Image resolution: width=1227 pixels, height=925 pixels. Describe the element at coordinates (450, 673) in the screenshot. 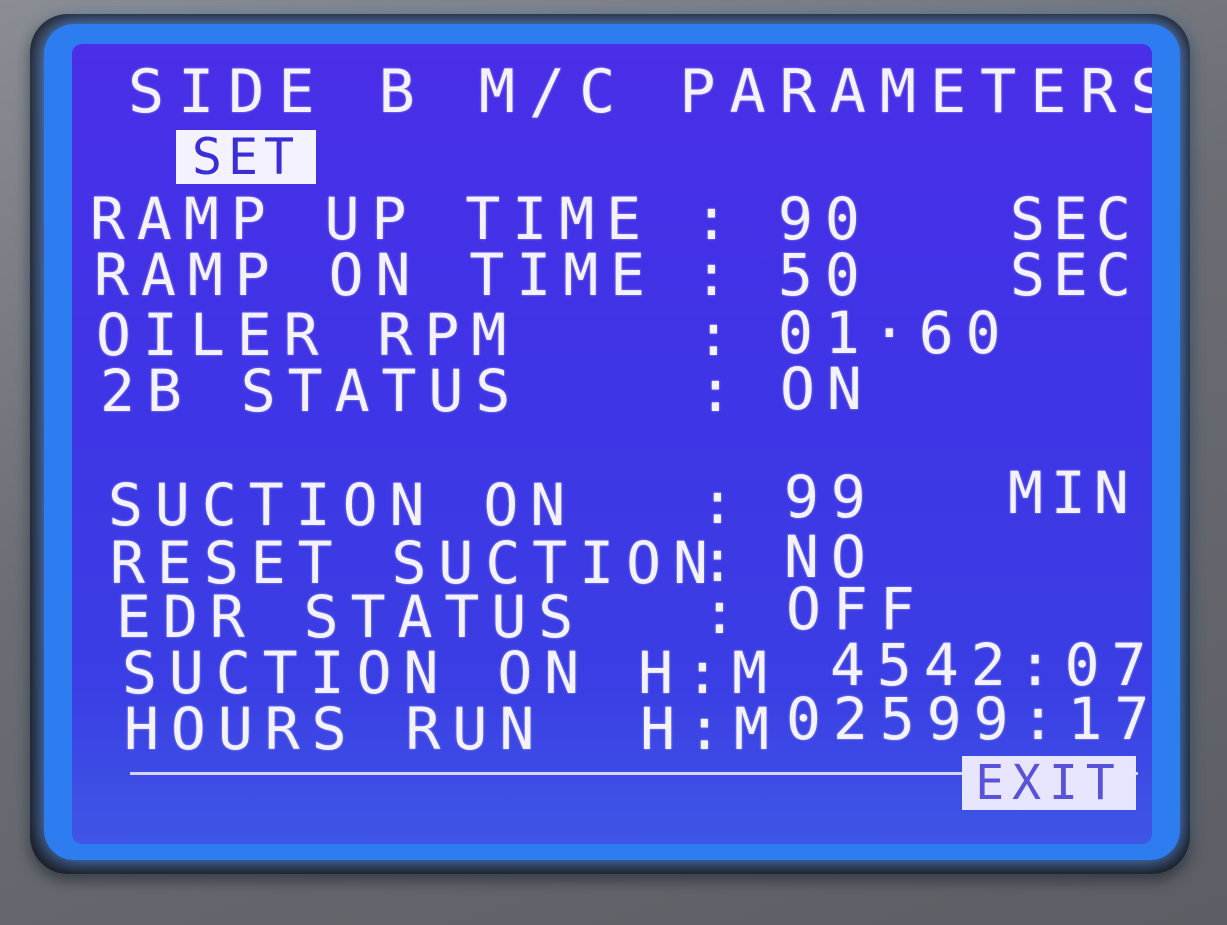

I see `counter-label: SUCTION ON H:M` at that location.